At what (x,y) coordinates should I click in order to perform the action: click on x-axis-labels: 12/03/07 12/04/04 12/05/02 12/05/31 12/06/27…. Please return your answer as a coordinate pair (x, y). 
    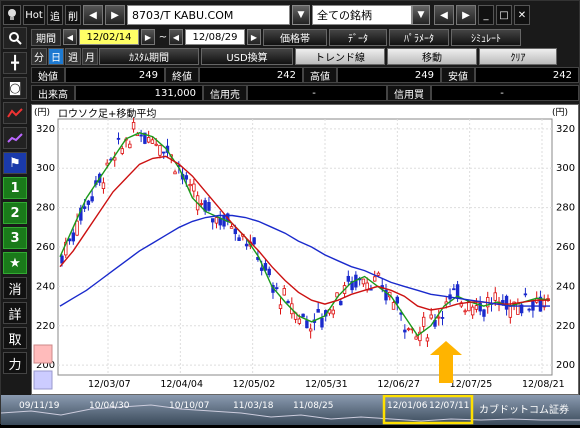
    Looking at the image, I should click on (326, 384).